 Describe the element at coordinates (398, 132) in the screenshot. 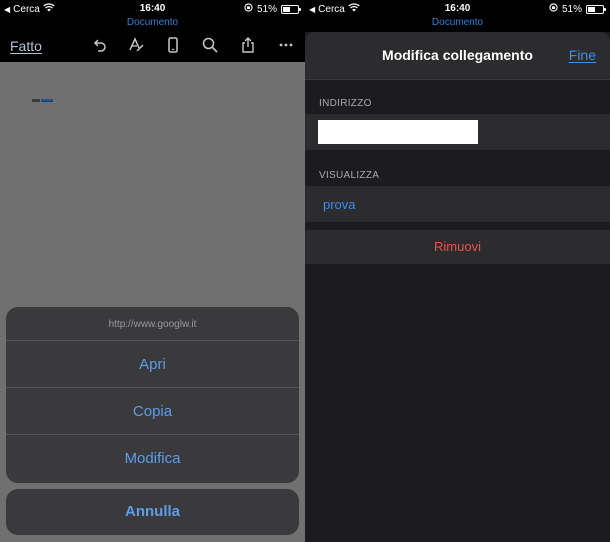

I see `address-input` at that location.